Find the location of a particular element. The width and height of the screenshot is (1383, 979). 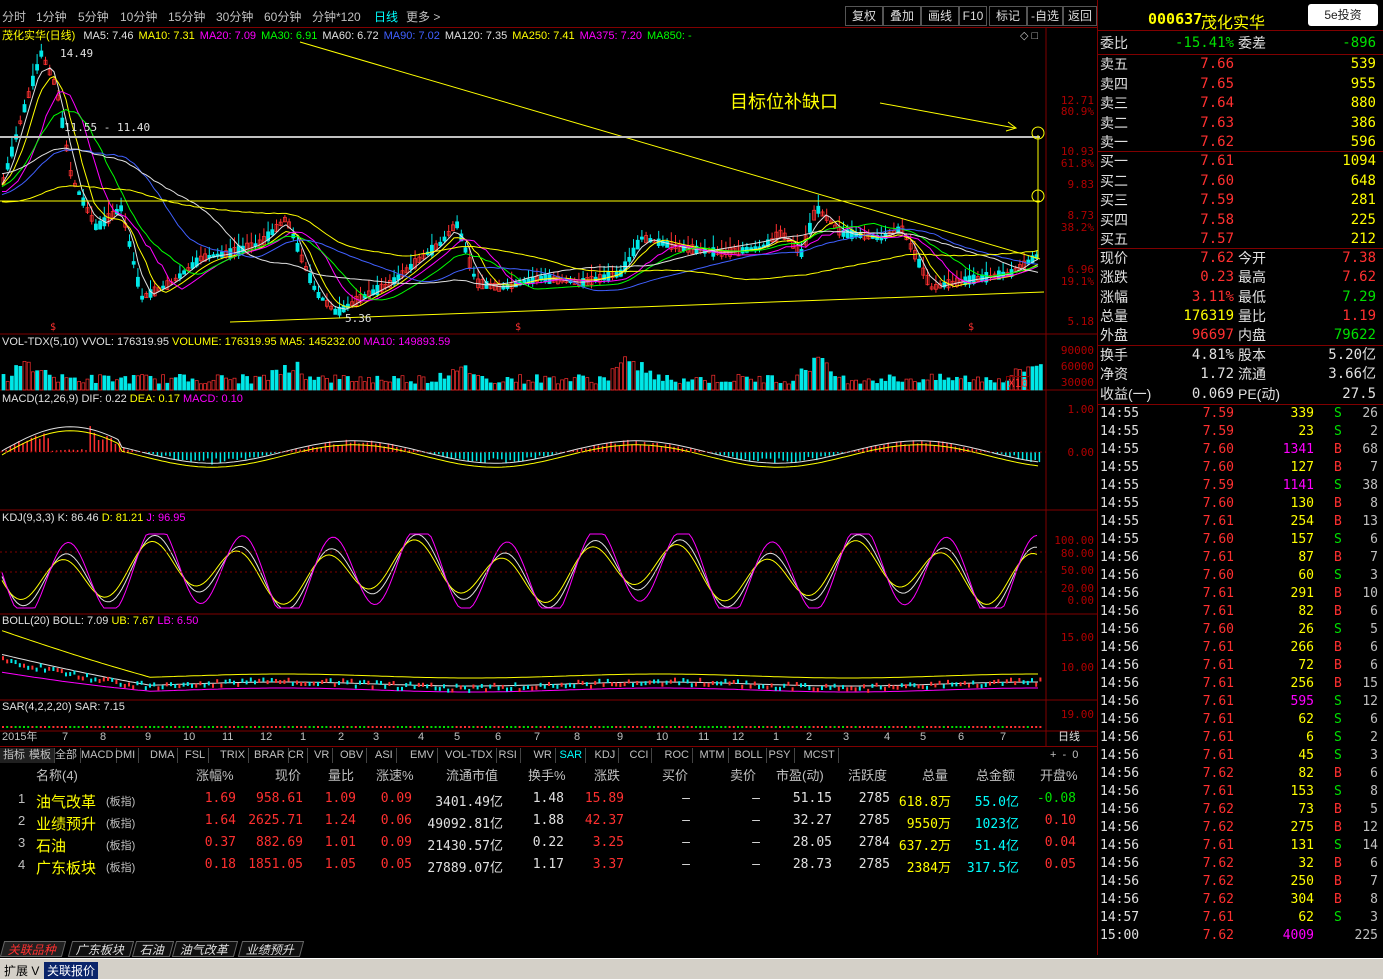

table-header: 买价 is located at coordinates (675, 774).